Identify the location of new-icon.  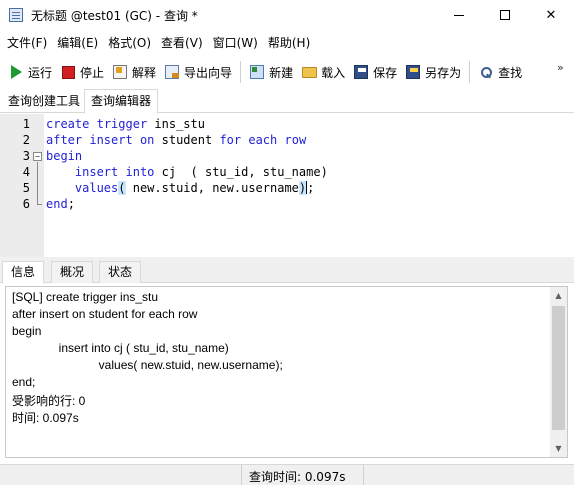
(257, 72).